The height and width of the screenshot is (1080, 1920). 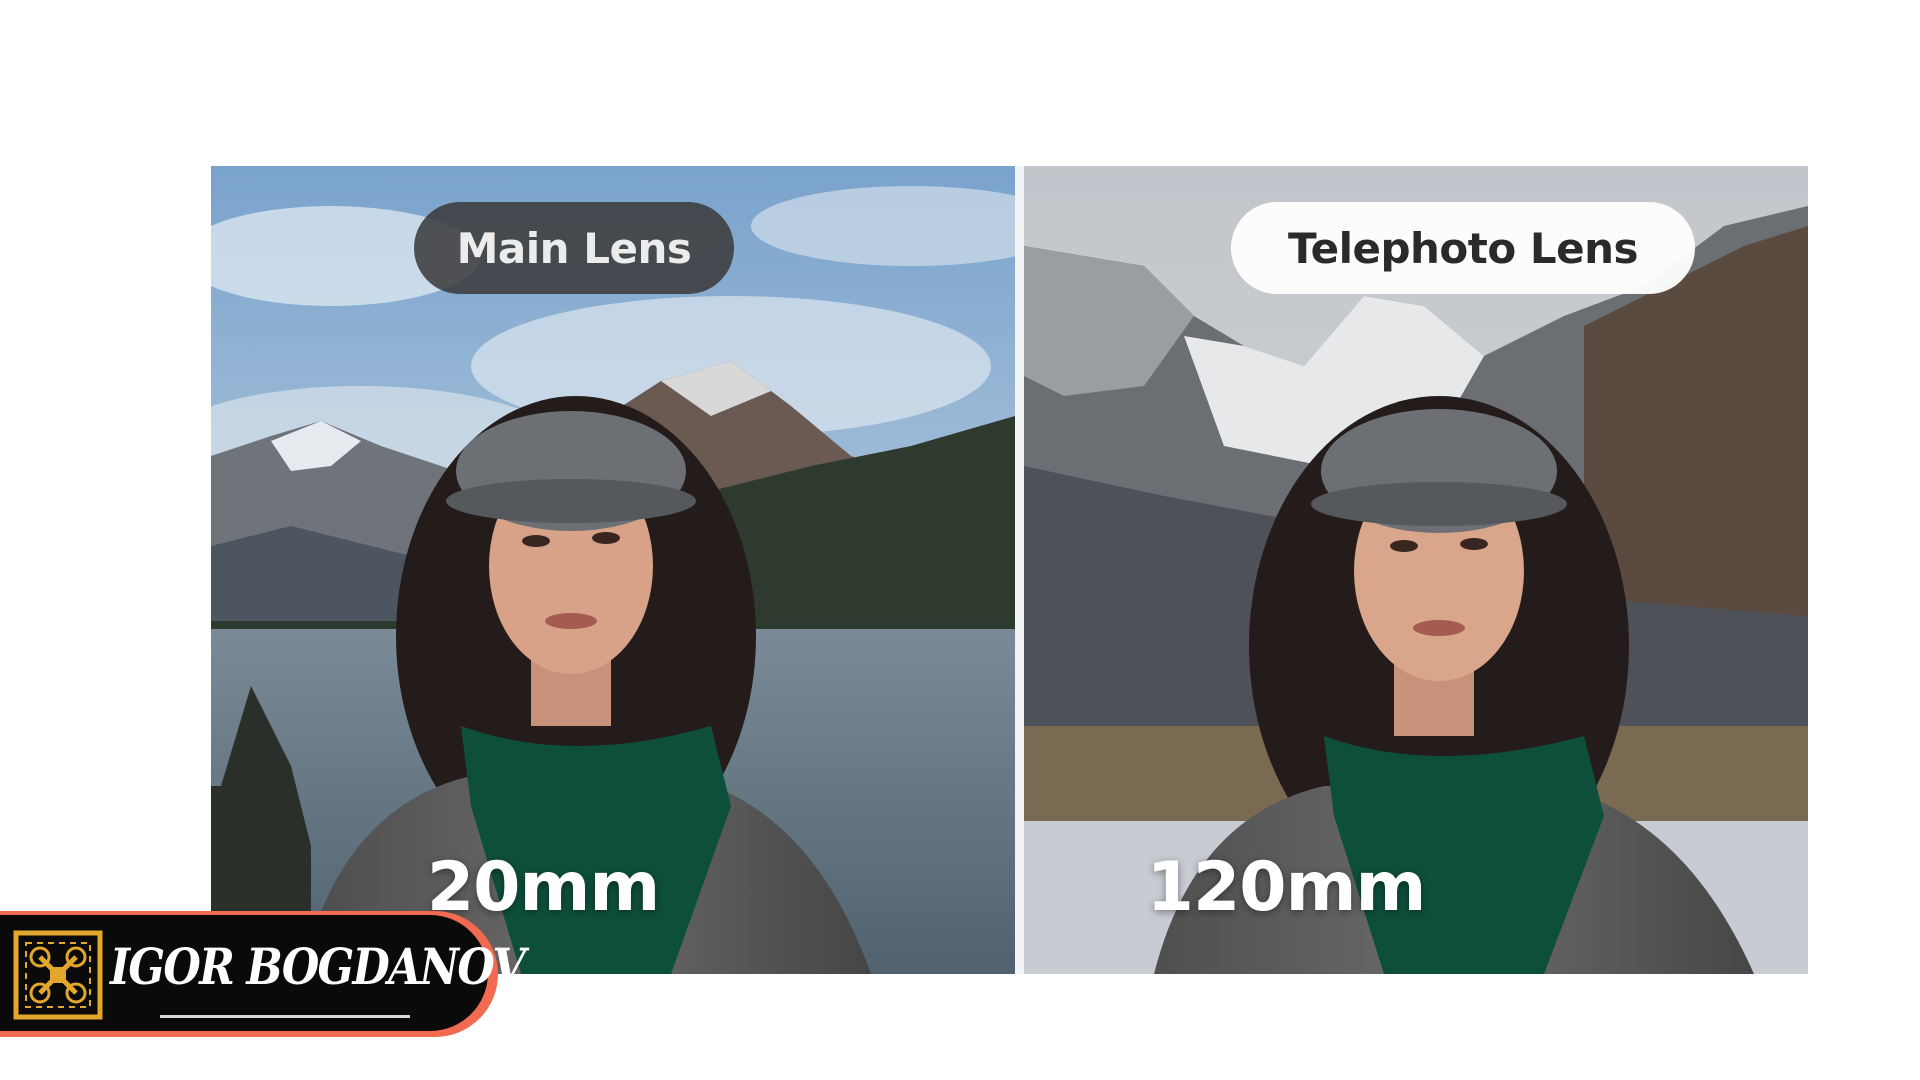 What do you see at coordinates (285, 1016) in the screenshot?
I see `watermark-underline` at bounding box center [285, 1016].